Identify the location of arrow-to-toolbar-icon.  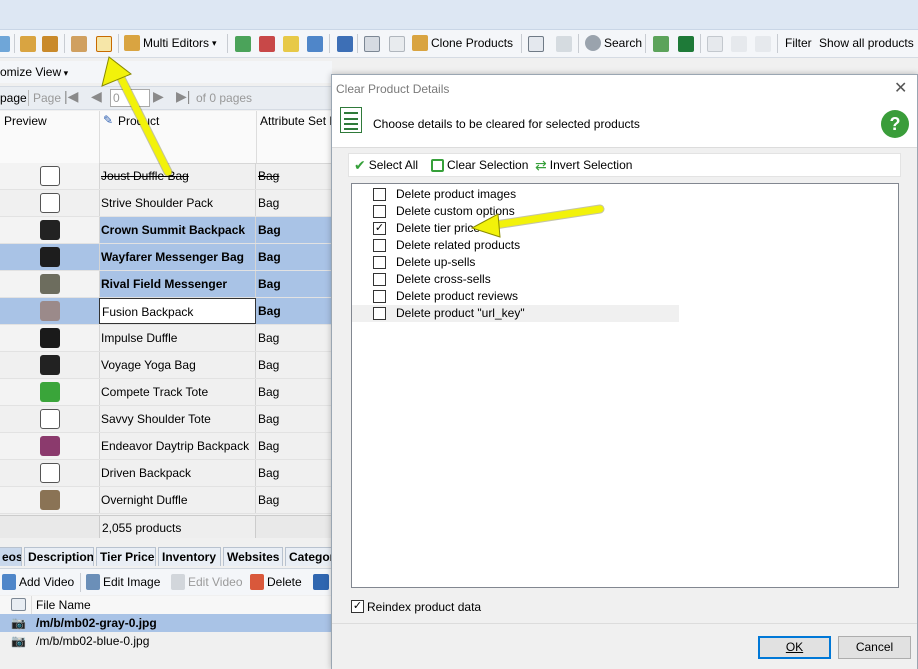
(137, 116).